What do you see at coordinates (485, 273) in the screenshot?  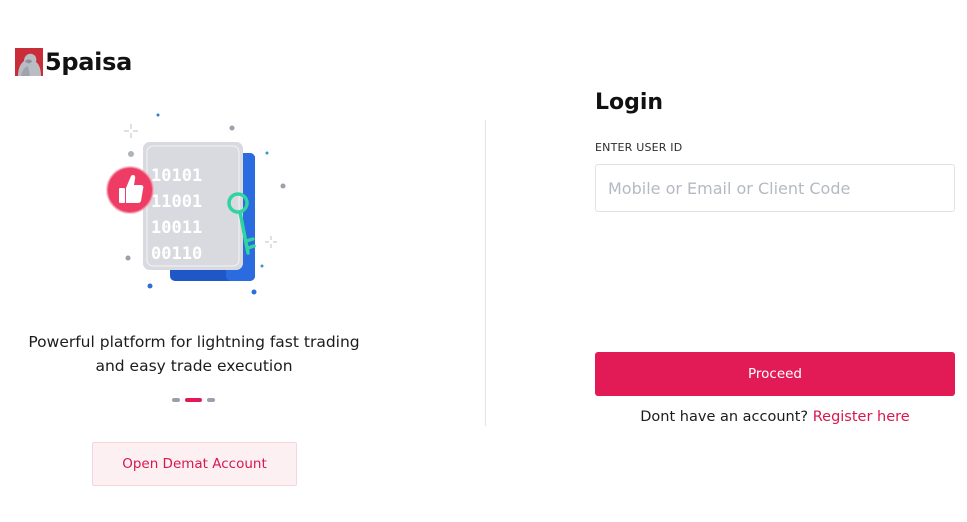 I see `panel-divider` at bounding box center [485, 273].